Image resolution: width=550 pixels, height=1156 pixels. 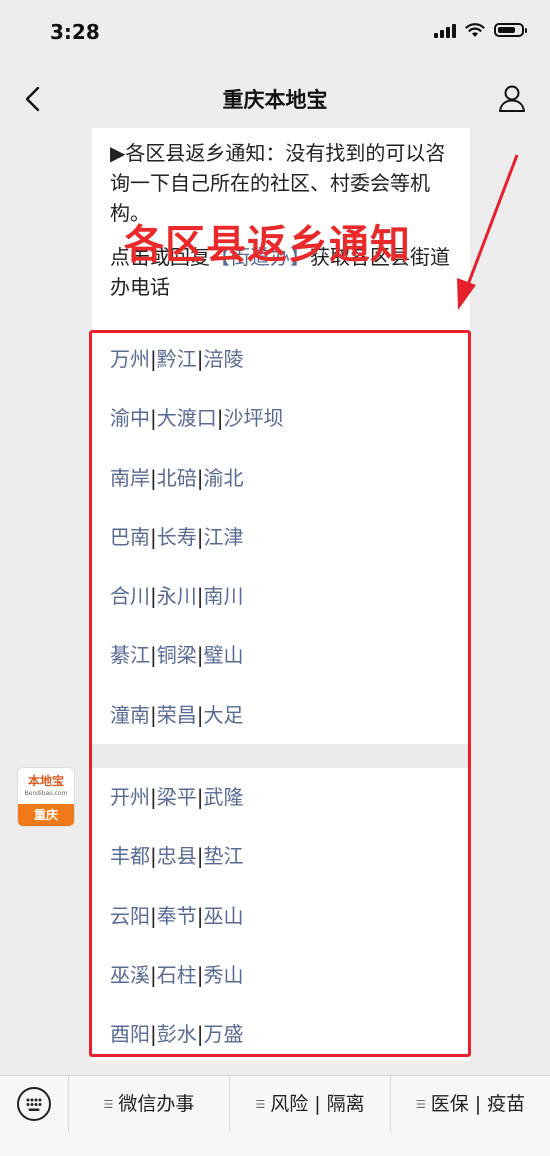 I want to click on wifi-icon, so click(x=475, y=30).